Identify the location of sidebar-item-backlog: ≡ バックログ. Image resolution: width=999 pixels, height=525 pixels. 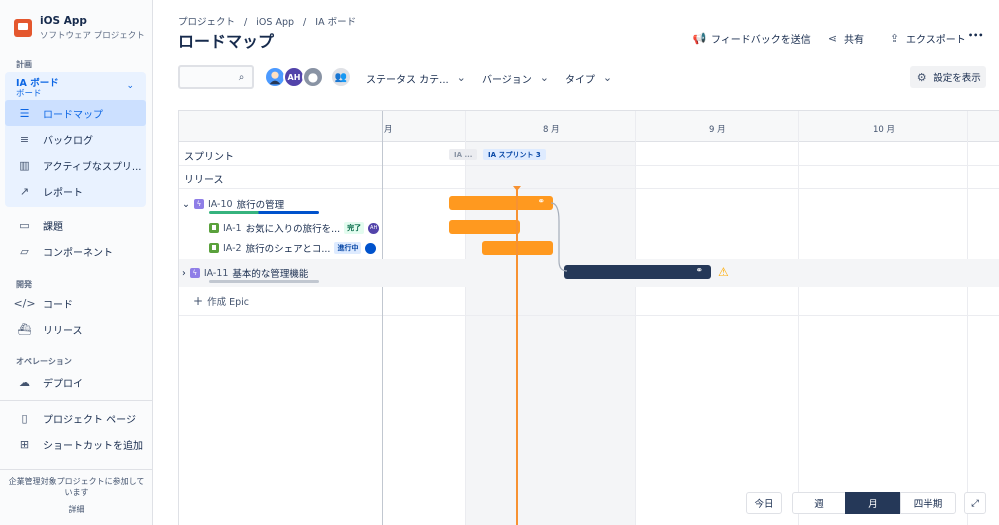
(75, 139).